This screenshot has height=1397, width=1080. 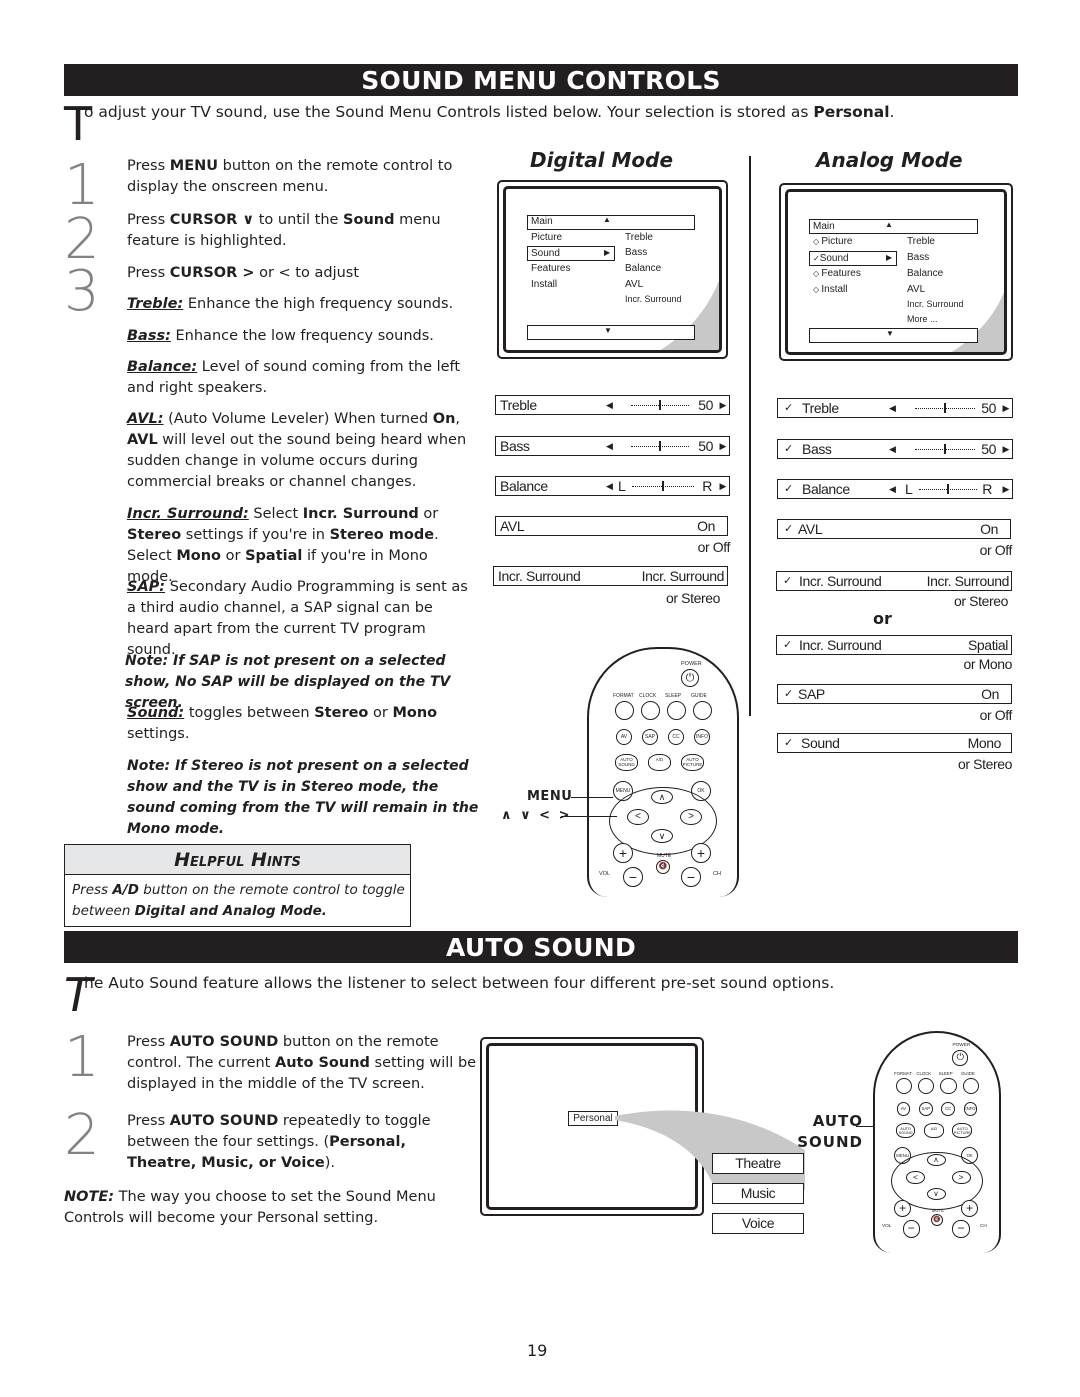 What do you see at coordinates (280, 336) in the screenshot?
I see `bass-definition: Bass: Enhance the low frequency sounds.` at bounding box center [280, 336].